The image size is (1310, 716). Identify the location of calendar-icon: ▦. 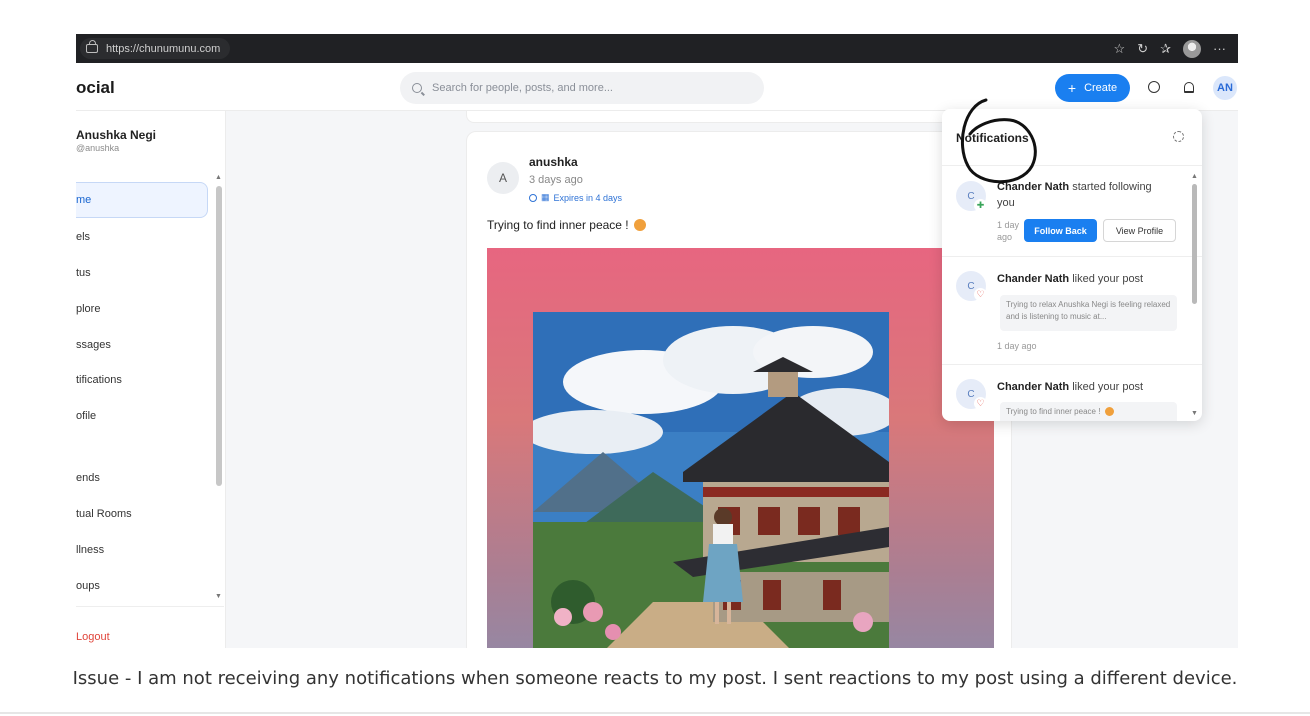
(545, 197).